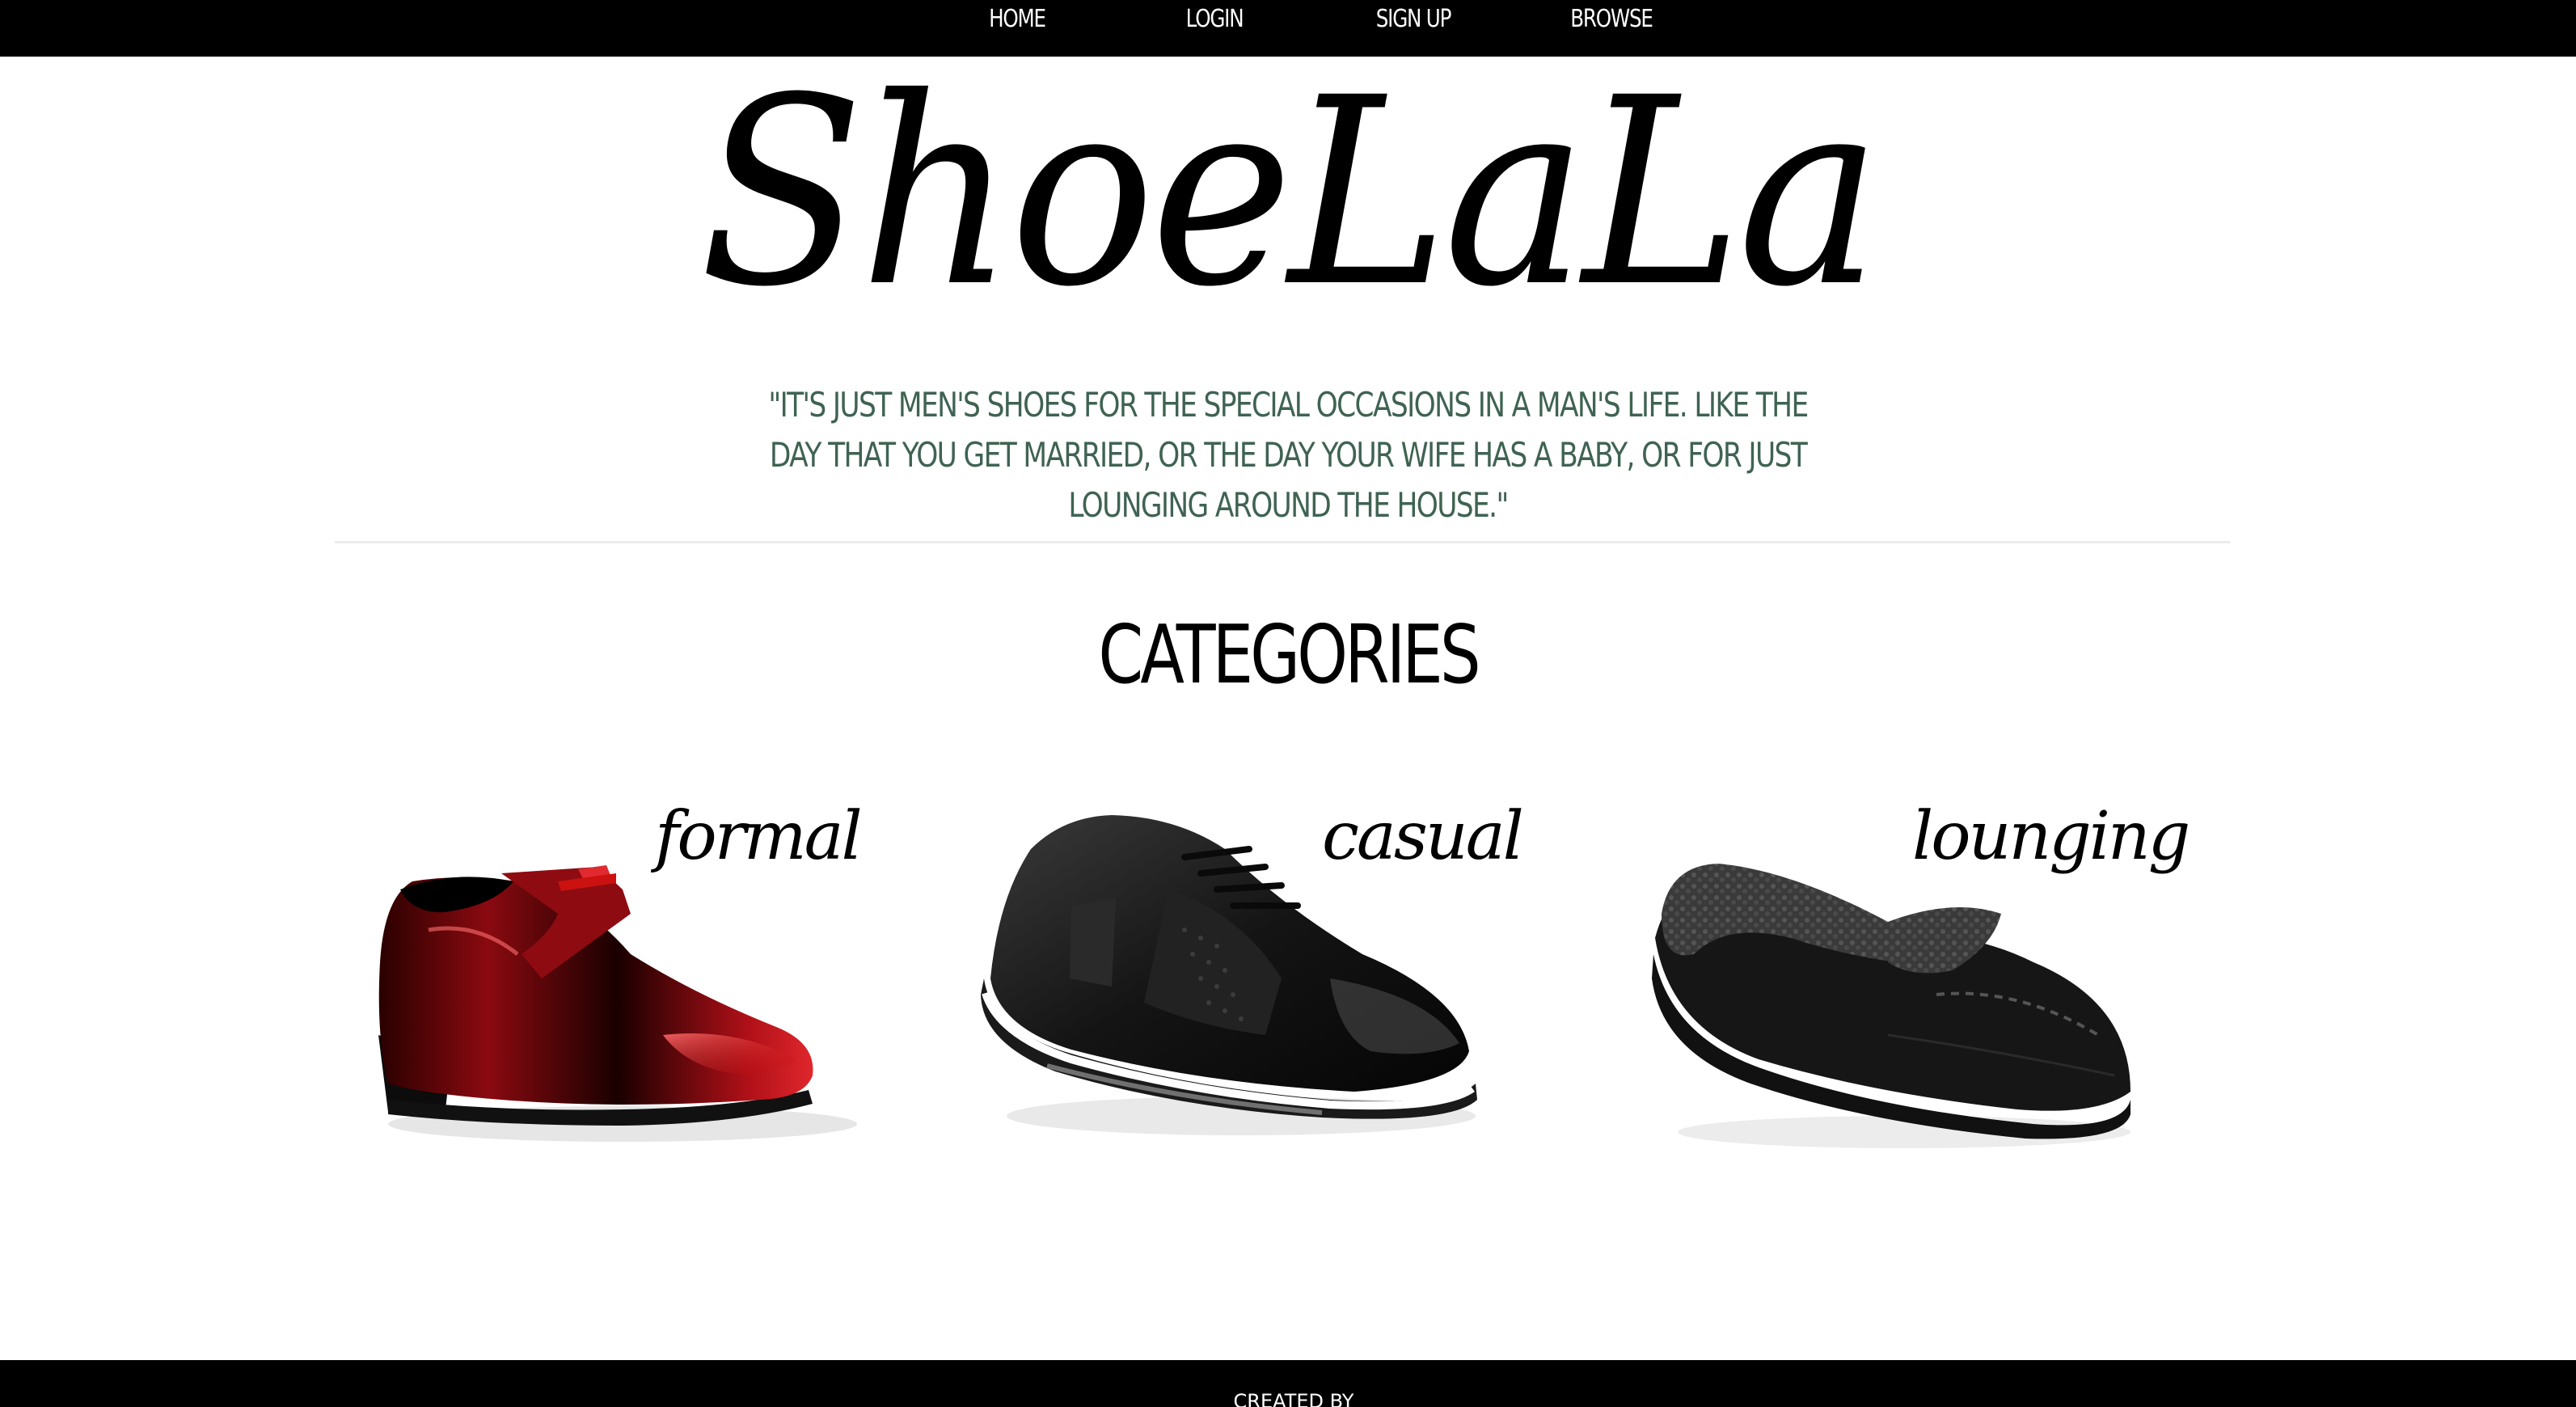 This screenshot has height=1407, width=2576. What do you see at coordinates (1423, 837) in the screenshot?
I see `category-label-casual: casual` at bounding box center [1423, 837].